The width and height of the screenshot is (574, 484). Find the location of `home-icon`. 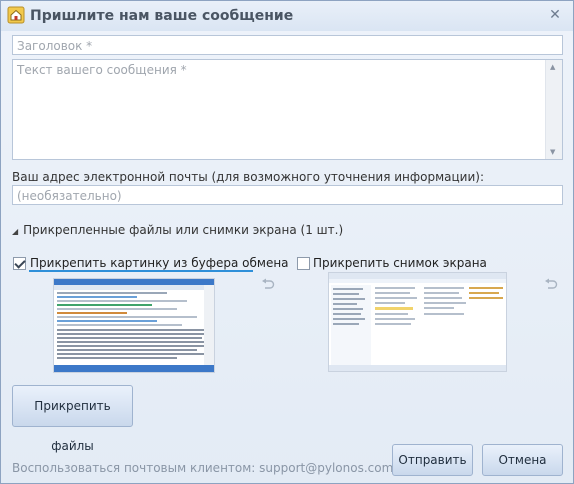

home-icon is located at coordinates (16, 15).